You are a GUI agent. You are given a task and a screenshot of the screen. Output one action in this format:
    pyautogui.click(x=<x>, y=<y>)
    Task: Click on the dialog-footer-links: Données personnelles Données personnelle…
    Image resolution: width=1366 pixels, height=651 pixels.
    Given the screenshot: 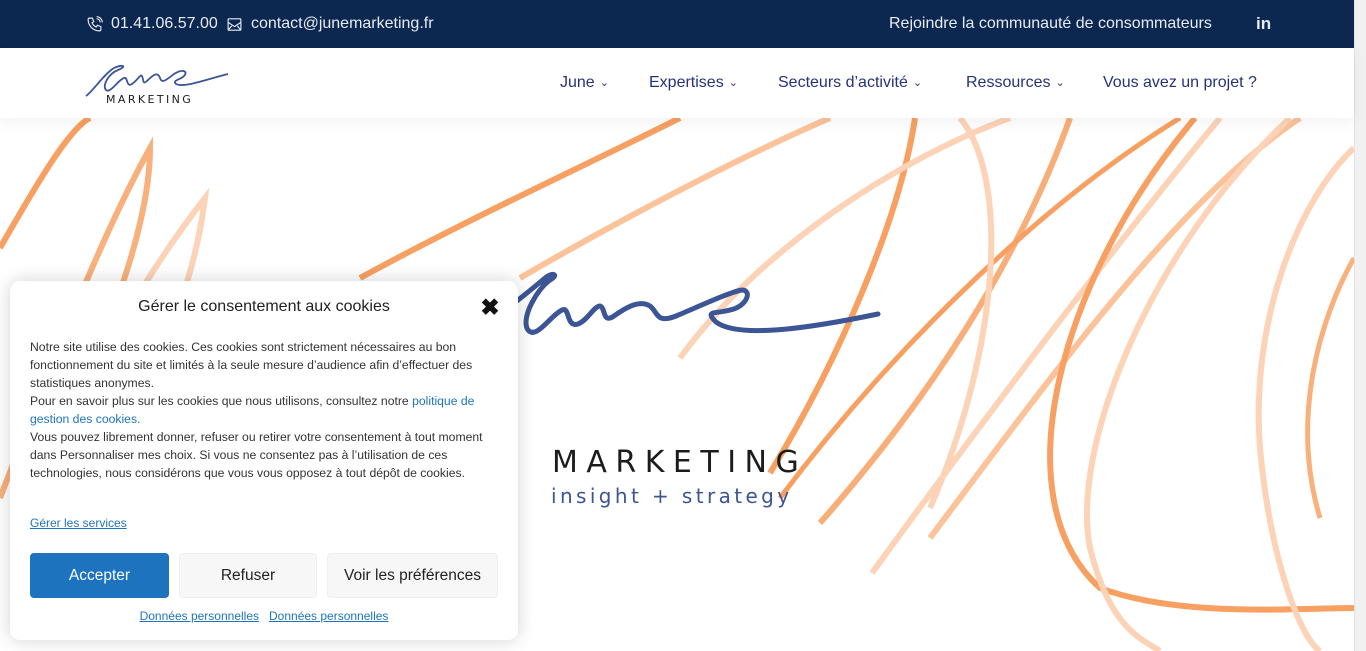 What is the action you would take?
    pyautogui.click(x=264, y=616)
    